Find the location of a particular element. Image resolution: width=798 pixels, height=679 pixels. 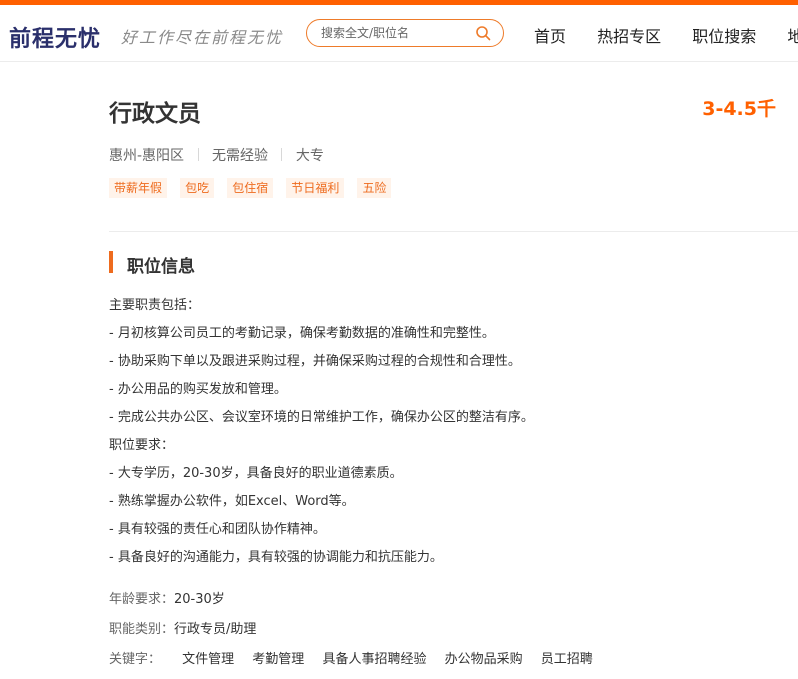

benefit-tag: 节日福利 is located at coordinates (315, 188).